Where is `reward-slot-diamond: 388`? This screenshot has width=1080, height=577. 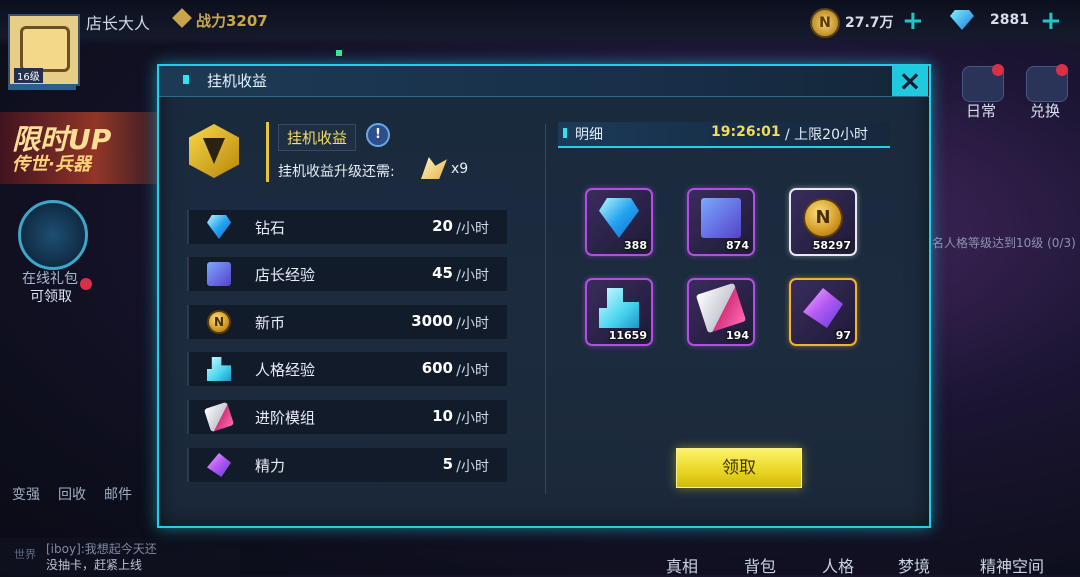 reward-slot-diamond: 388 is located at coordinates (619, 222).